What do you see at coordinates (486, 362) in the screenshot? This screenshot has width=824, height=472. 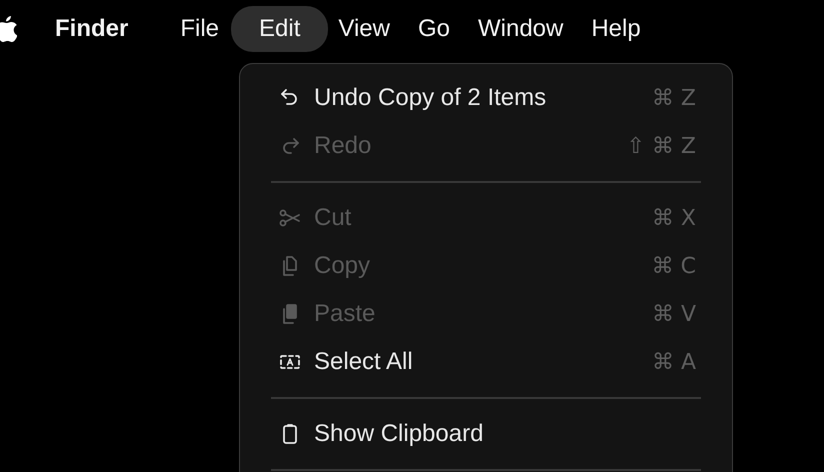 I see `menu-item: Select All ⌘ A` at bounding box center [486, 362].